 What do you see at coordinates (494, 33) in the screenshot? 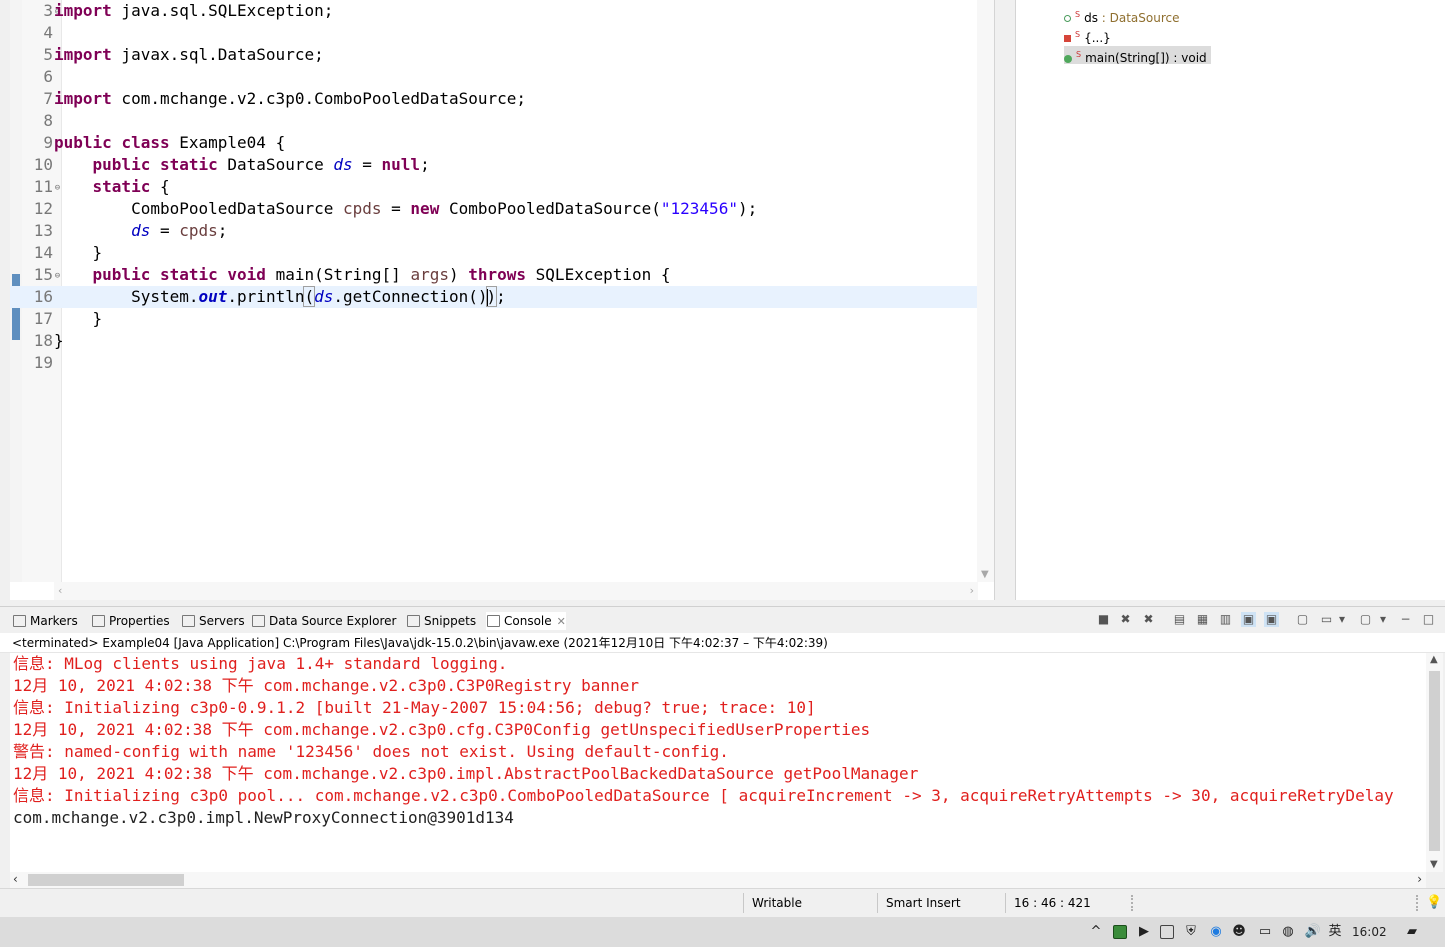
I see `code-line: 4` at bounding box center [494, 33].